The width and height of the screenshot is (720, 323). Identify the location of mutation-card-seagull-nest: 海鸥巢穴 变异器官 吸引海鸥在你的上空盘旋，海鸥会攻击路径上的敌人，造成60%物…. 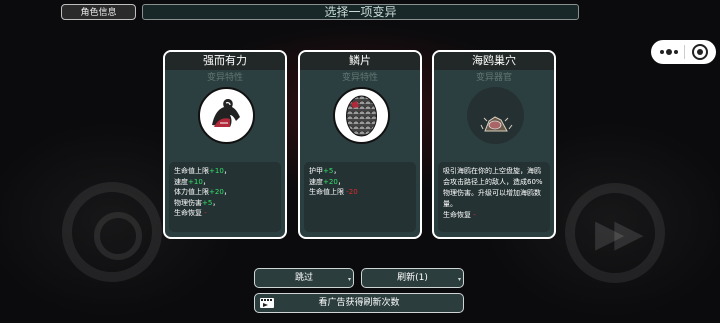
(494, 144).